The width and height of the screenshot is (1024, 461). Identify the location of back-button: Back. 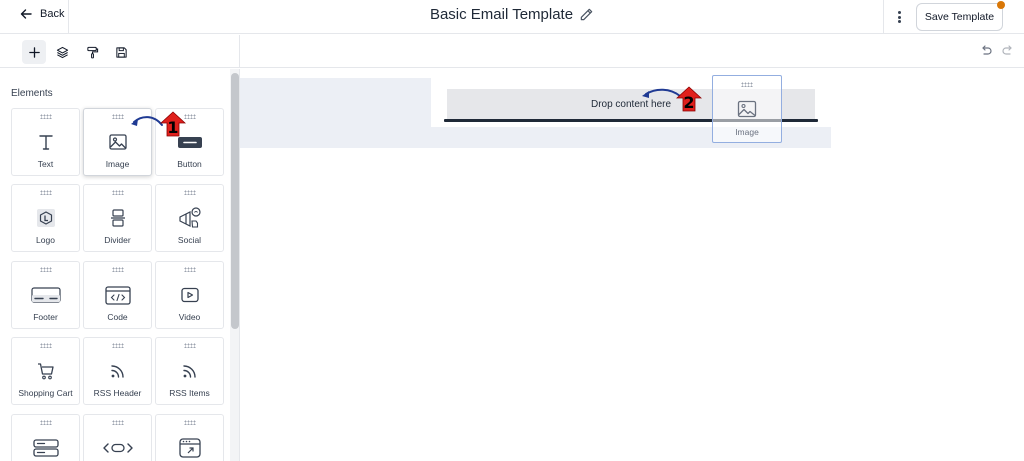
(42, 14).